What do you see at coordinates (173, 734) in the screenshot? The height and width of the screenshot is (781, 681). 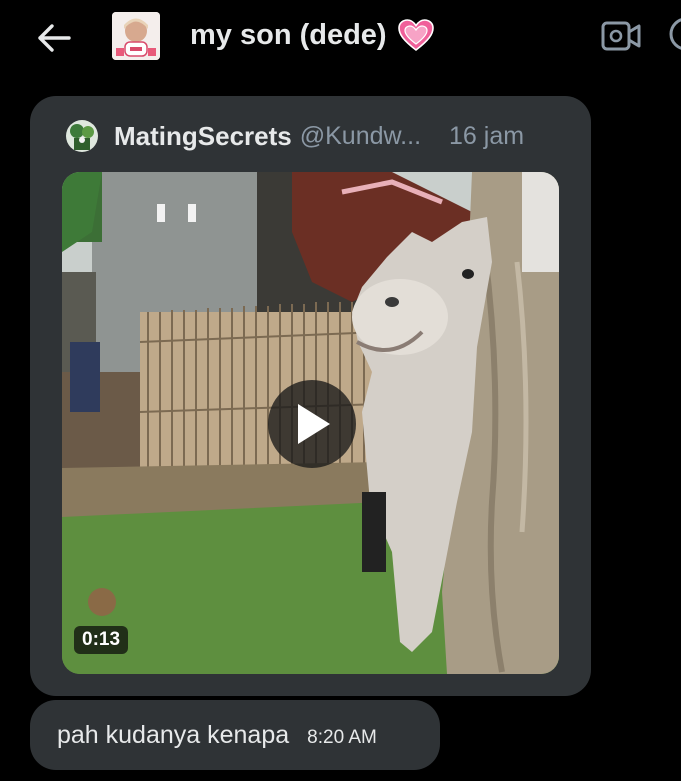 I see `message-text: pah kudanya kenapa` at bounding box center [173, 734].